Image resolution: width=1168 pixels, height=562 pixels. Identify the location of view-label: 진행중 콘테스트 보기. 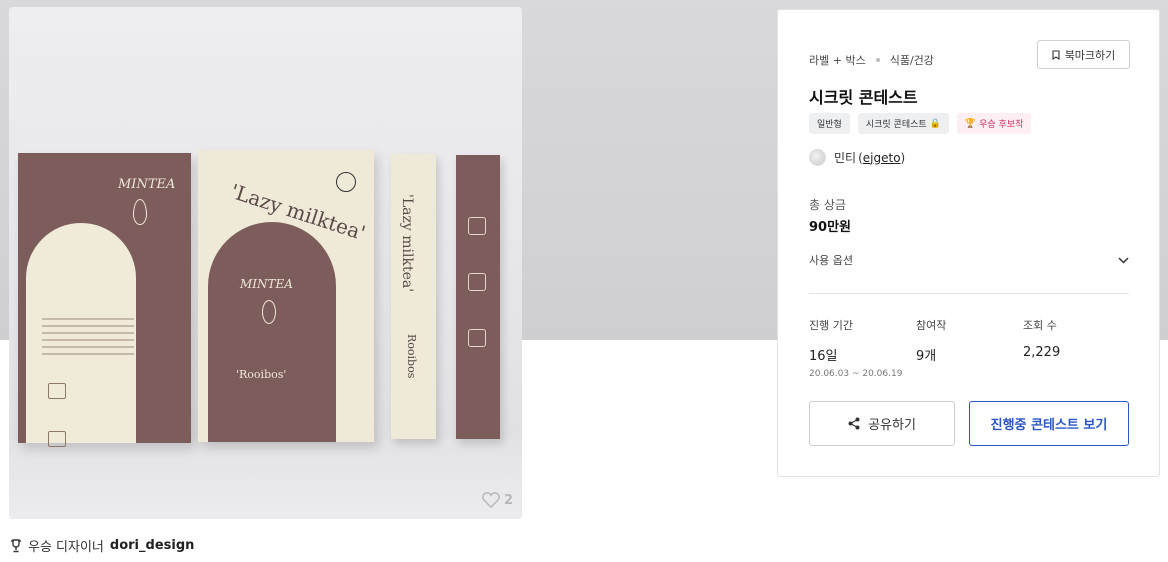
(1049, 425).